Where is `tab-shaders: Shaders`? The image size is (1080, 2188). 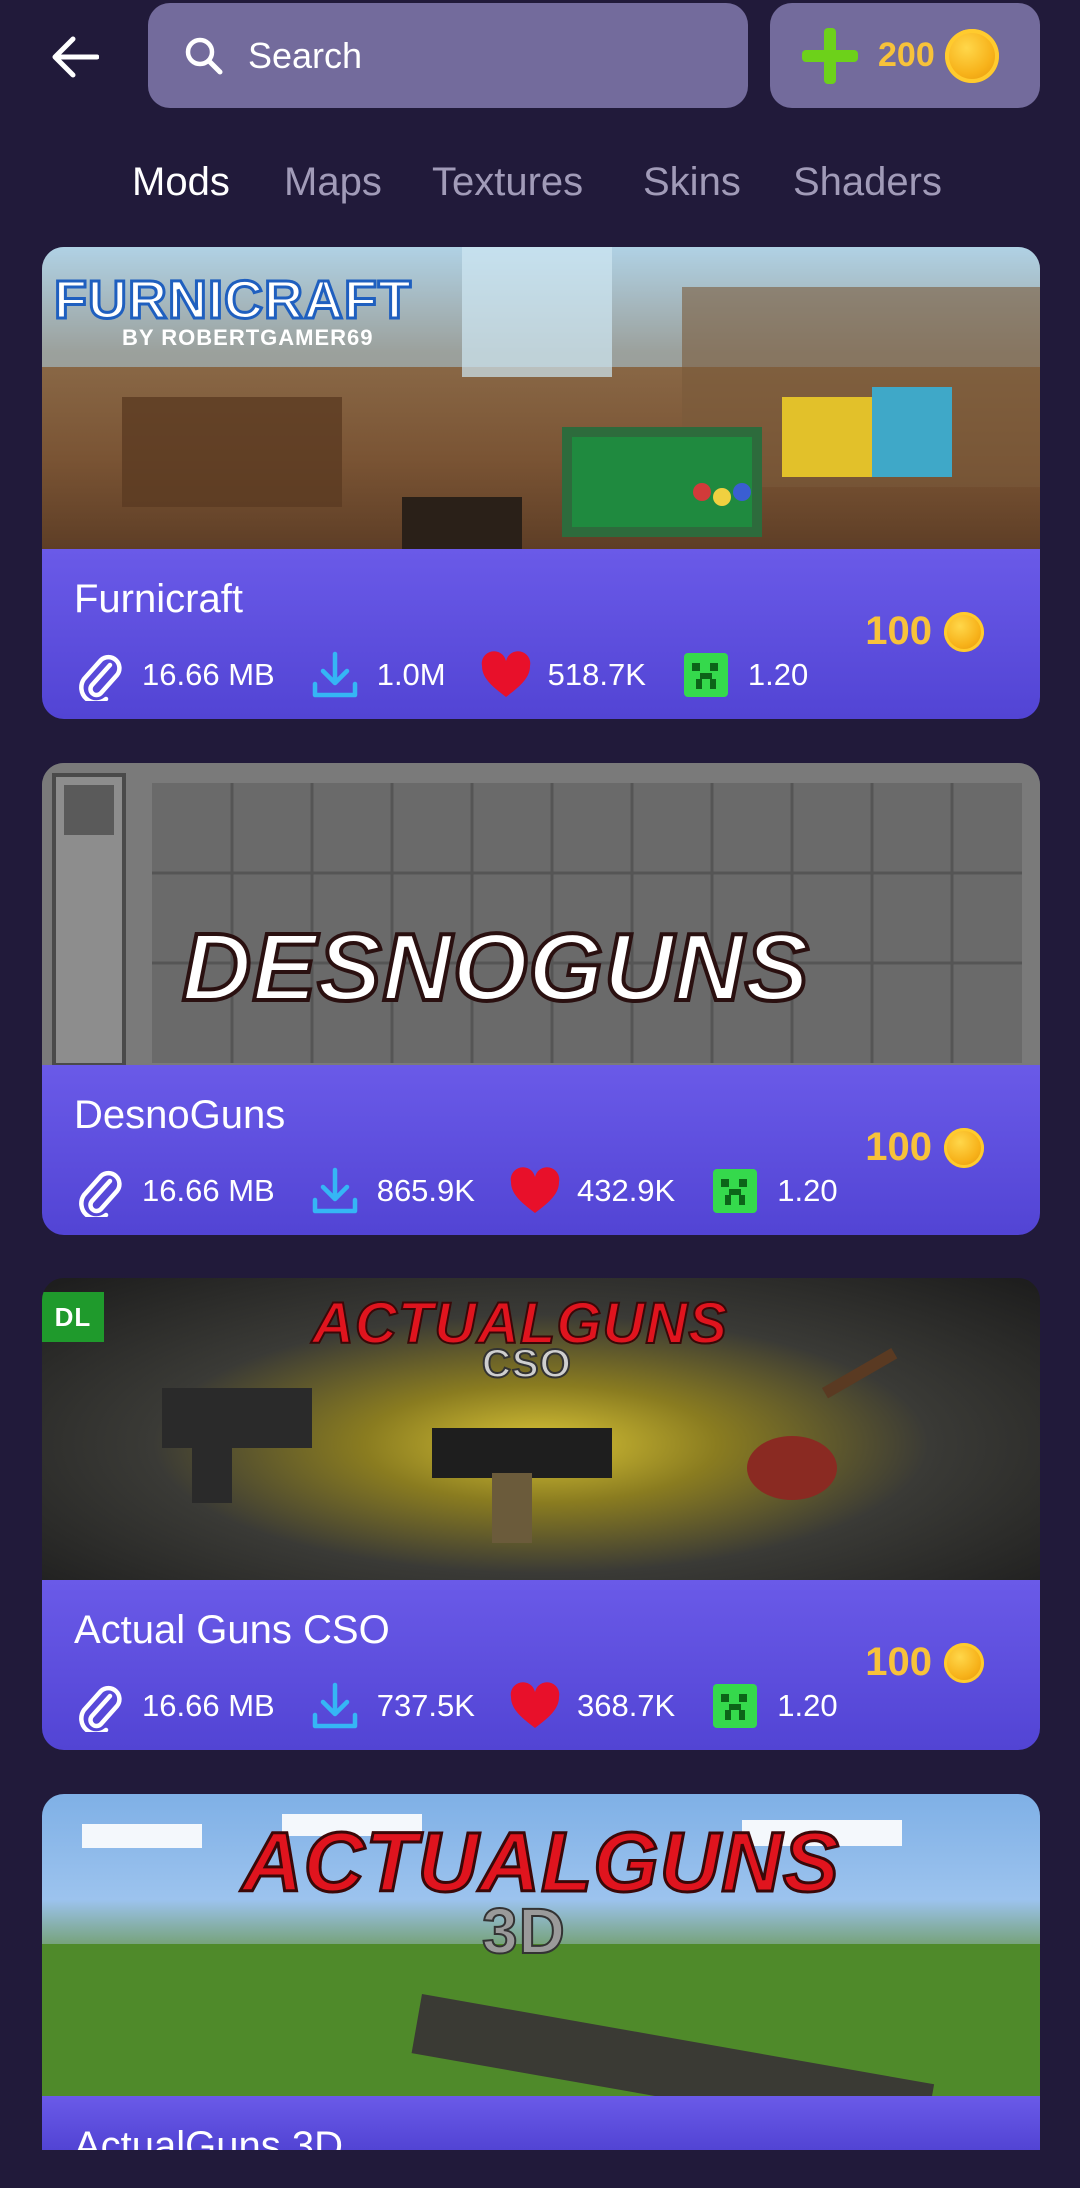 tab-shaders: Shaders is located at coordinates (867, 182).